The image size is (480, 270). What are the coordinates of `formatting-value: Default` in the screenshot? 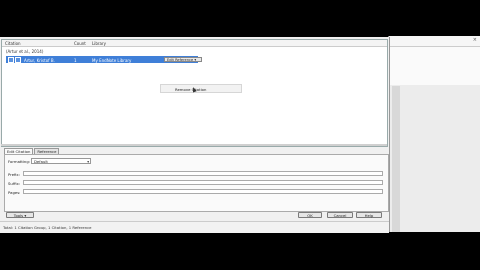 It's located at (41, 161).